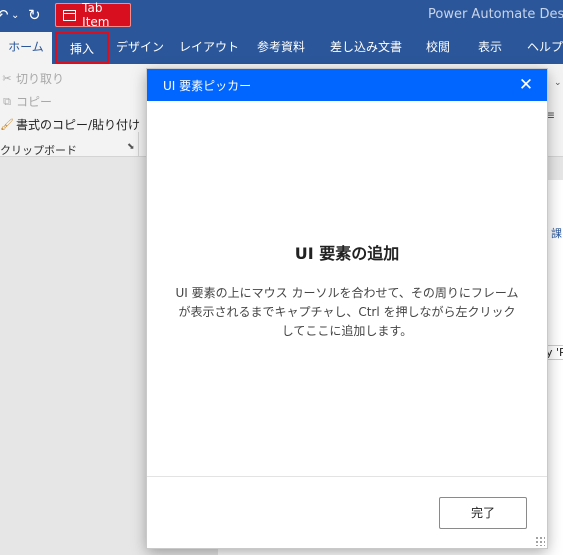  What do you see at coordinates (526, 85) in the screenshot?
I see `close-icon: ✕` at bounding box center [526, 85].